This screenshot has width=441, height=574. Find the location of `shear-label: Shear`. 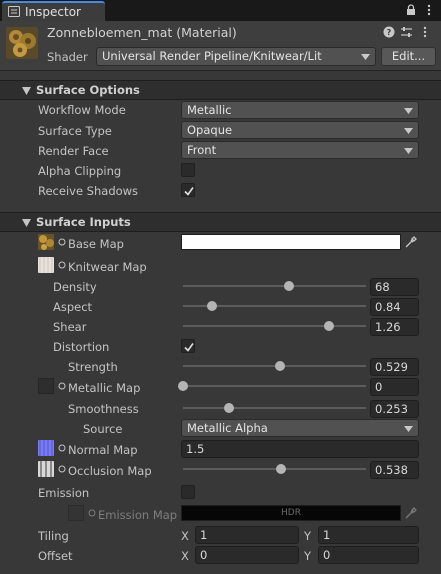

shear-label: Shear is located at coordinates (70, 327).